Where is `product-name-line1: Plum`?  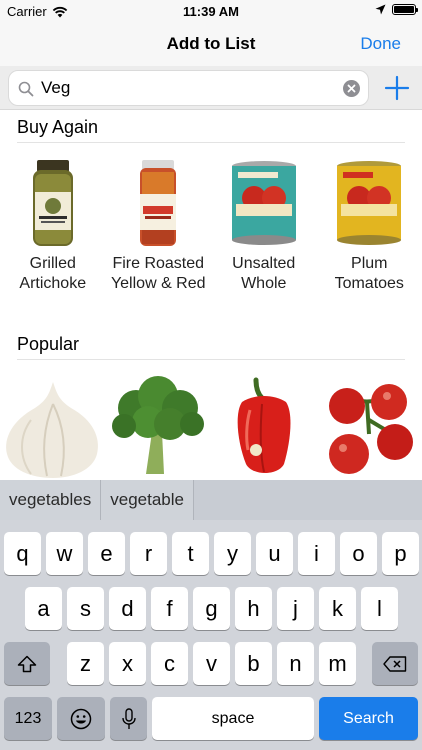
product-name-line1: Plum is located at coordinates (369, 263).